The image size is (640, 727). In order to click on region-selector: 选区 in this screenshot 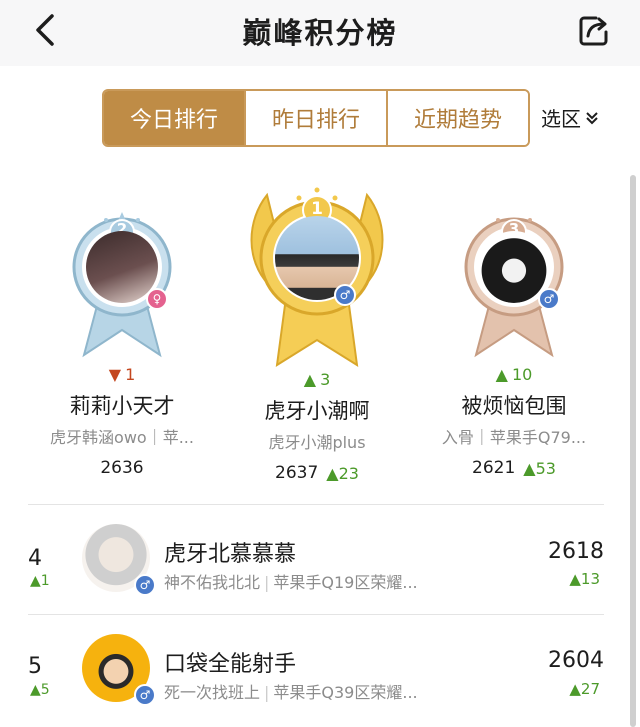, I will do `click(570, 117)`.